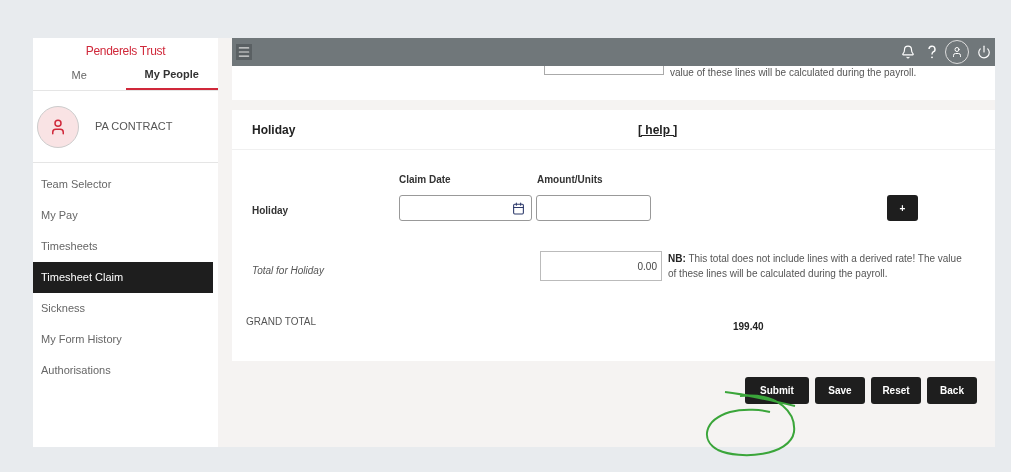 The height and width of the screenshot is (472, 1011). Describe the element at coordinates (984, 52) in the screenshot. I see `power-icon` at that location.